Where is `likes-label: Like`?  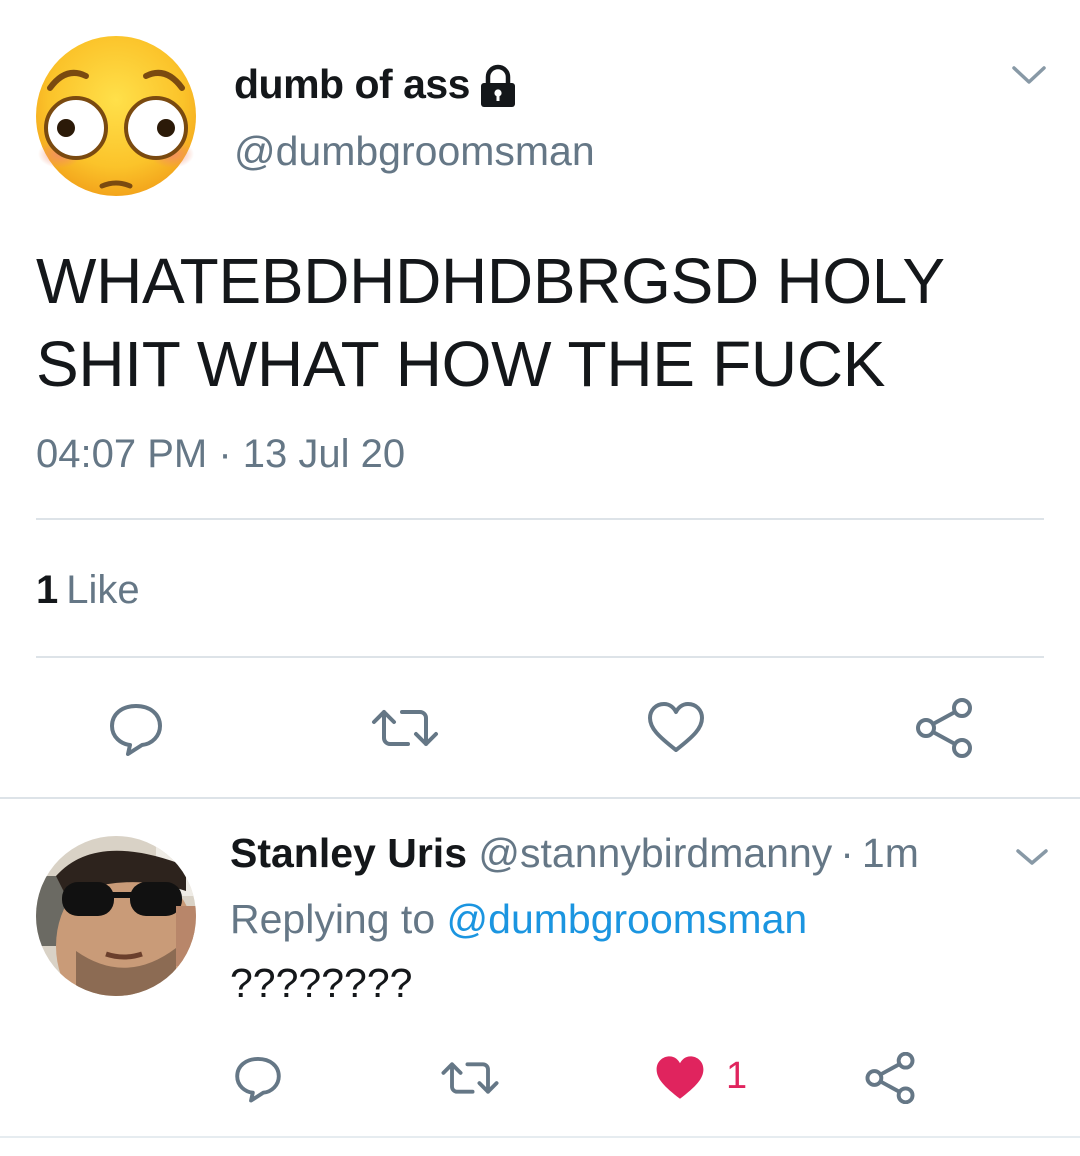 likes-label: Like is located at coordinates (103, 590).